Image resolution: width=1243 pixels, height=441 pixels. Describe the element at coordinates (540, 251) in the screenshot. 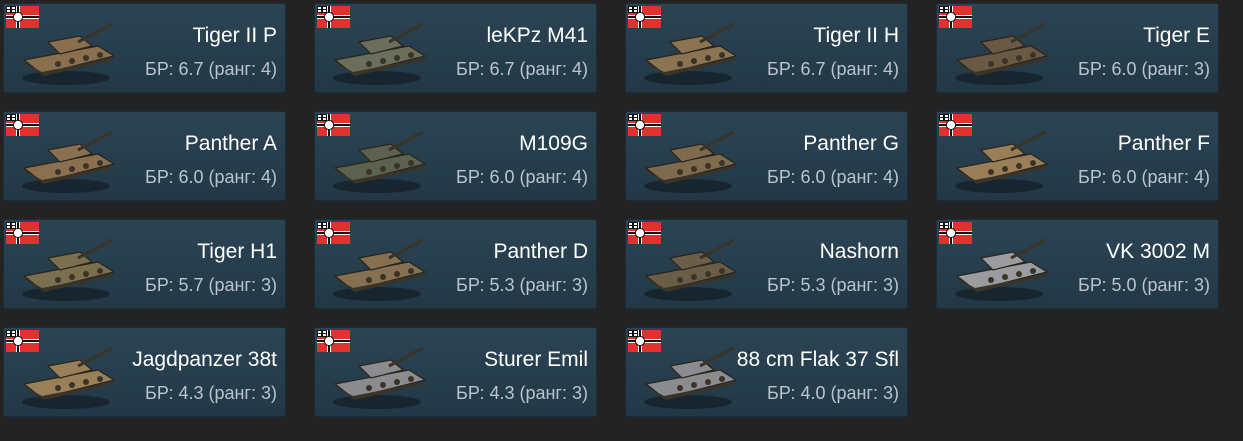

I see `vehicle-name: Panther D` at that location.